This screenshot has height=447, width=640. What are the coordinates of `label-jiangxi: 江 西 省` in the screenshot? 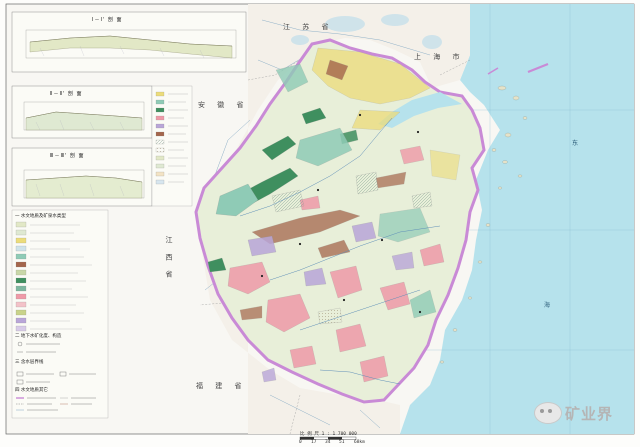 It's located at (169, 259).